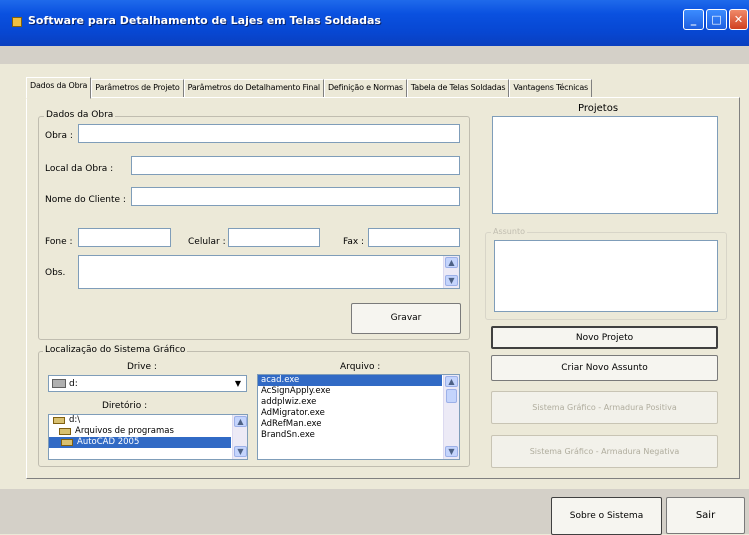  What do you see at coordinates (142, 367) in the screenshot?
I see `drive-label: Drive :` at bounding box center [142, 367].